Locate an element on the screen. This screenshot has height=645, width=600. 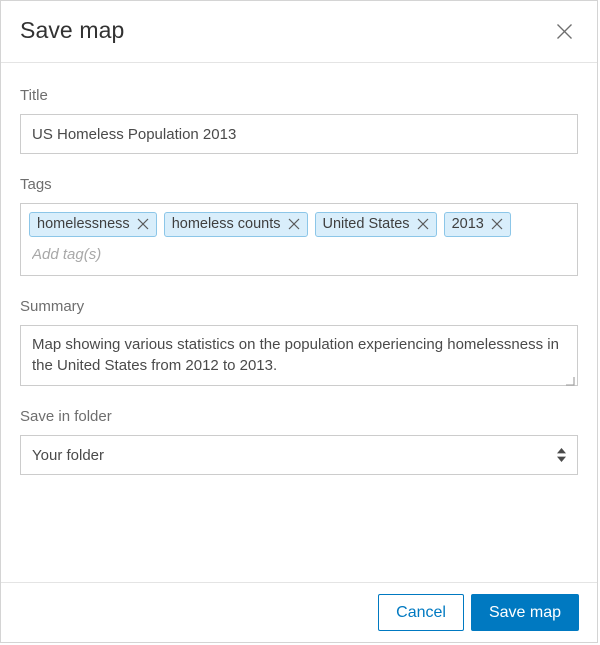
summary-wrapper is located at coordinates (299, 355).